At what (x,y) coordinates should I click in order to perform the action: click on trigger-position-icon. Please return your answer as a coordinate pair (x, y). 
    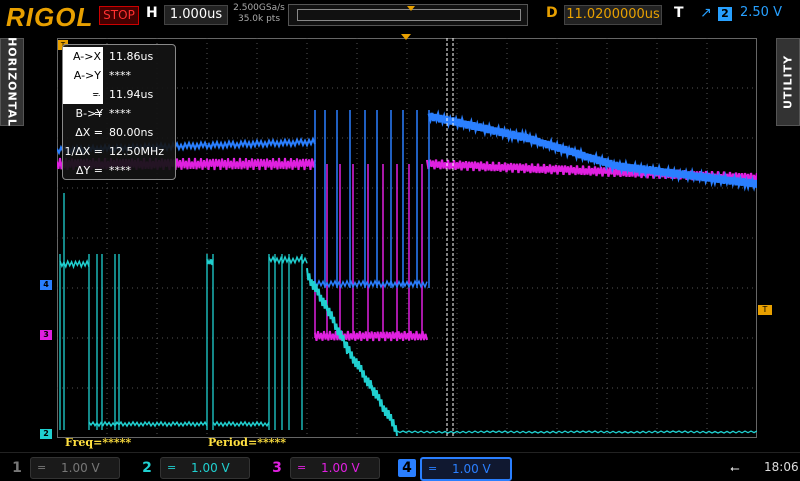
    Looking at the image, I should click on (411, 8).